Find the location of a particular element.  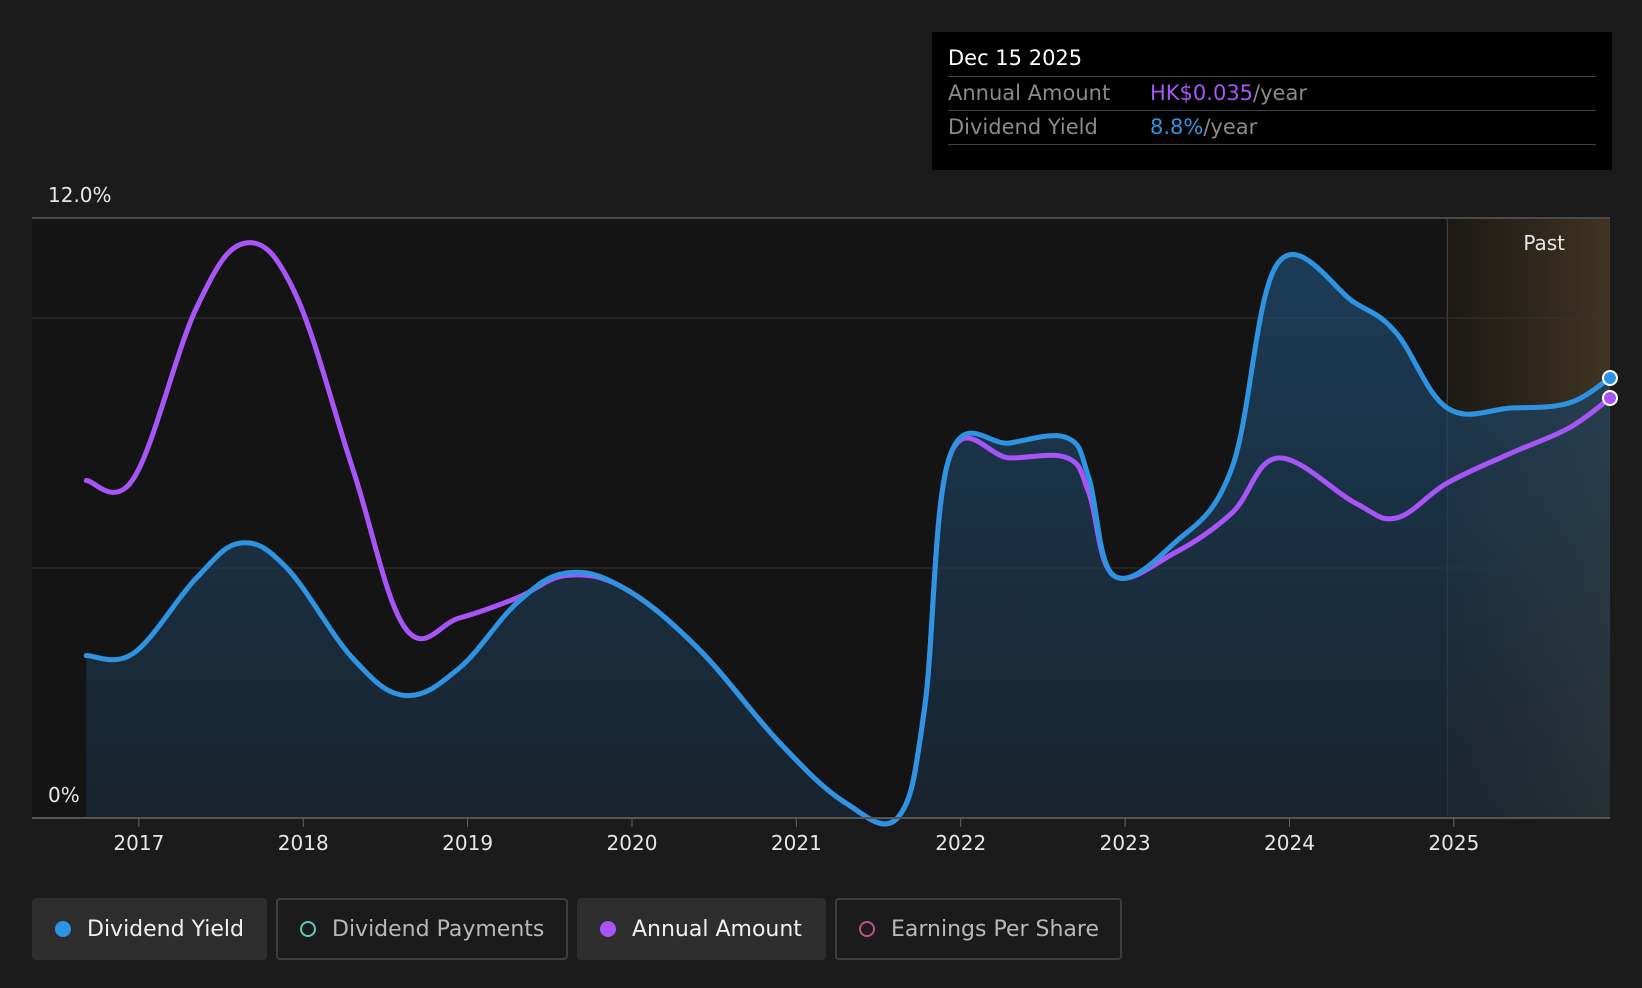

legend-label: Dividend Yield is located at coordinates (165, 929).